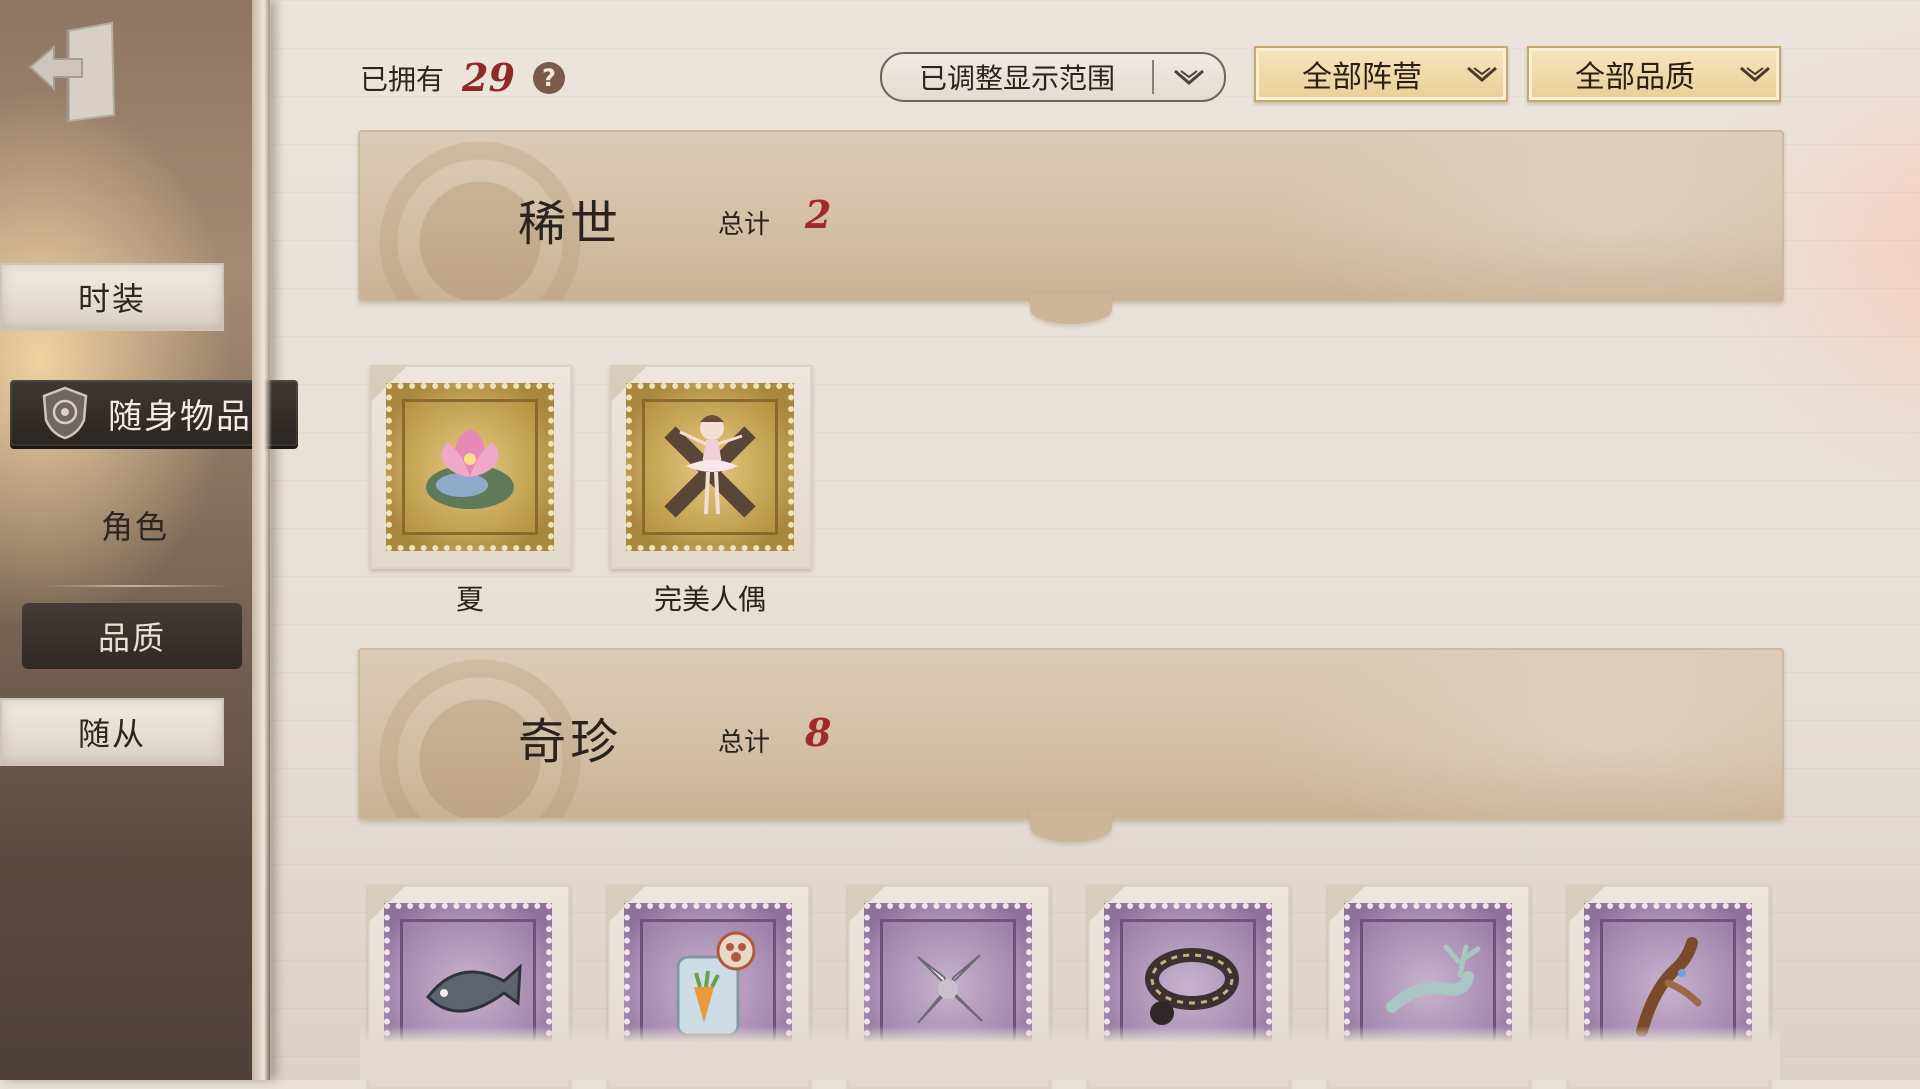  What do you see at coordinates (818, 732) in the screenshot?
I see `section-total-count: 8` at bounding box center [818, 732].